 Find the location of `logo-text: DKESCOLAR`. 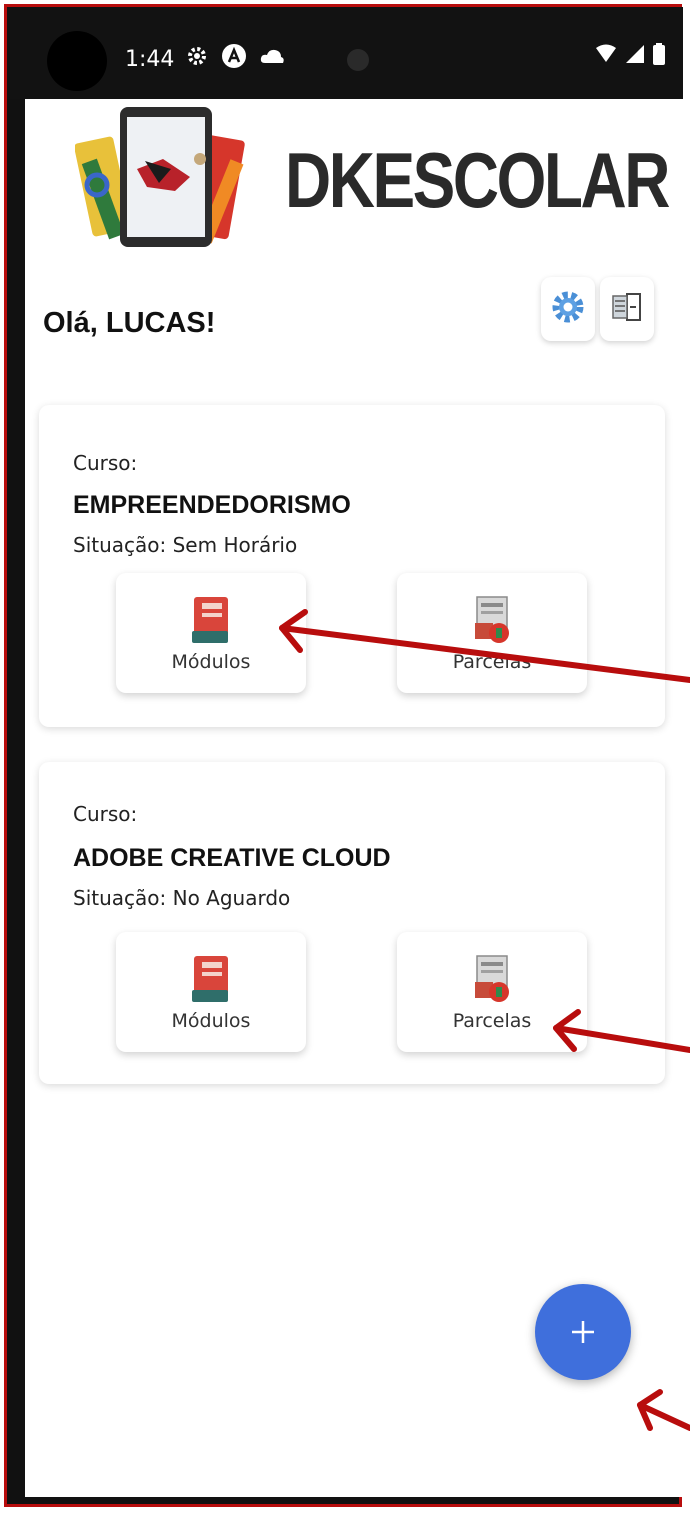

logo-text: DKESCOLAR is located at coordinates (477, 180).